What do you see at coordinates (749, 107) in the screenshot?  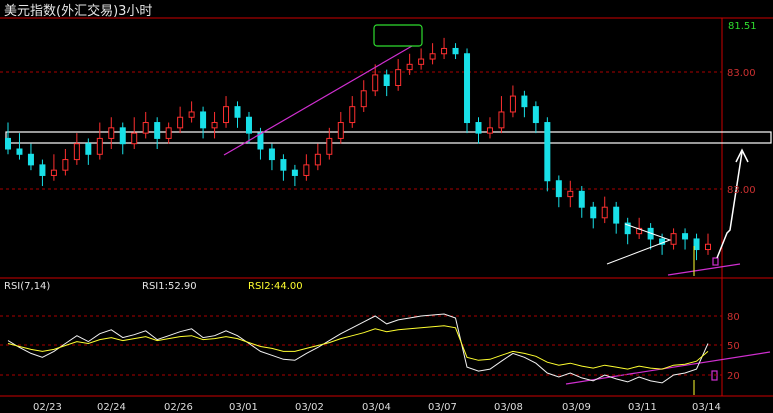 I see `price-axis: 81.51 83.00 83.00` at bounding box center [749, 107].